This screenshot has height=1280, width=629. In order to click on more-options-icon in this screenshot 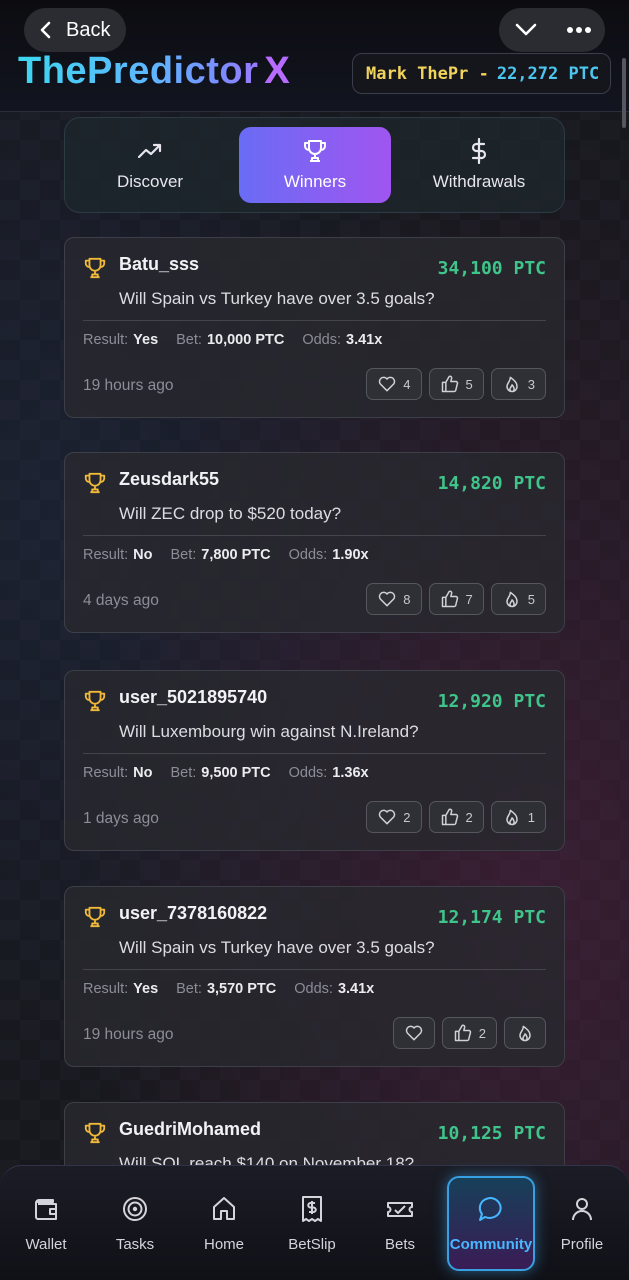, I will do `click(579, 30)`.